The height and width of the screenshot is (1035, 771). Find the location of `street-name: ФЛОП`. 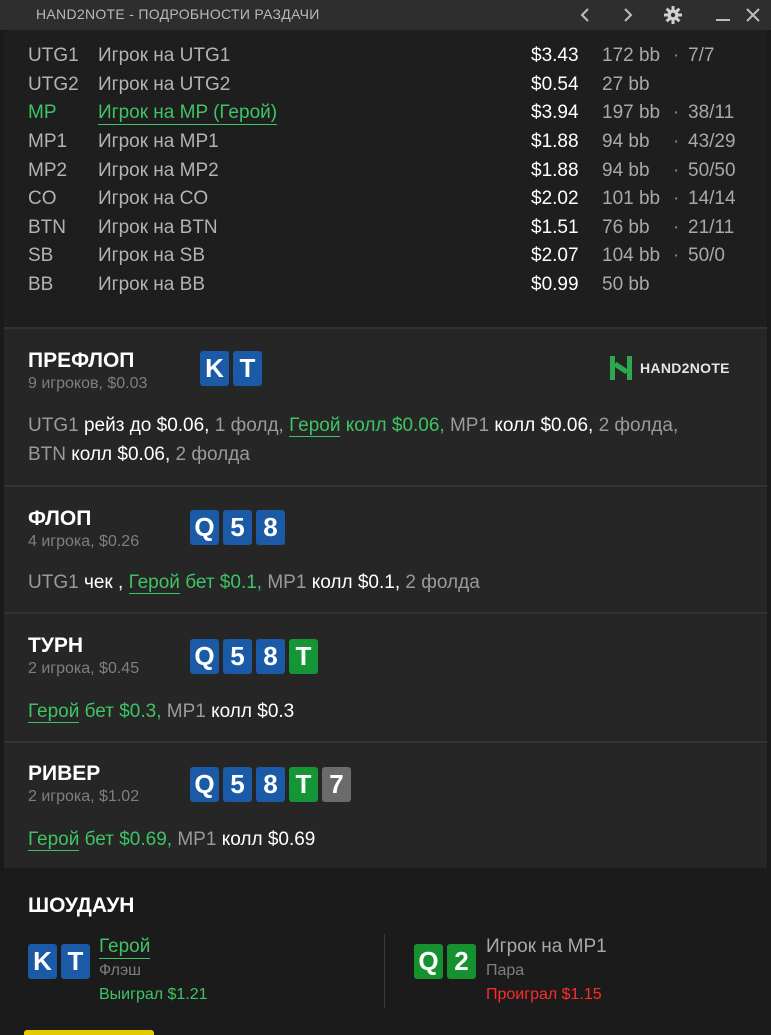

street-name: ФЛОП is located at coordinates (60, 518).